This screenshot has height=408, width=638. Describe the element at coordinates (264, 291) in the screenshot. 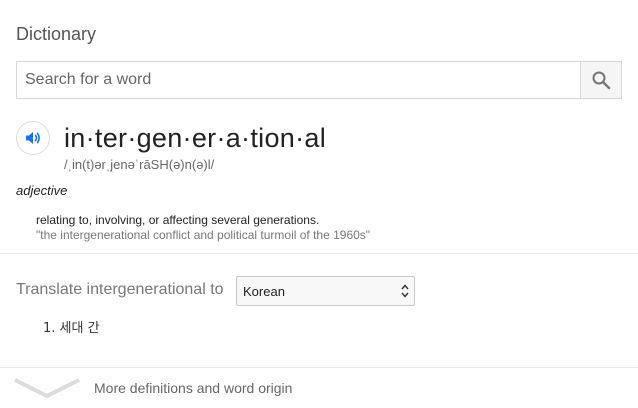

I see `language-select-value: Korean` at that location.